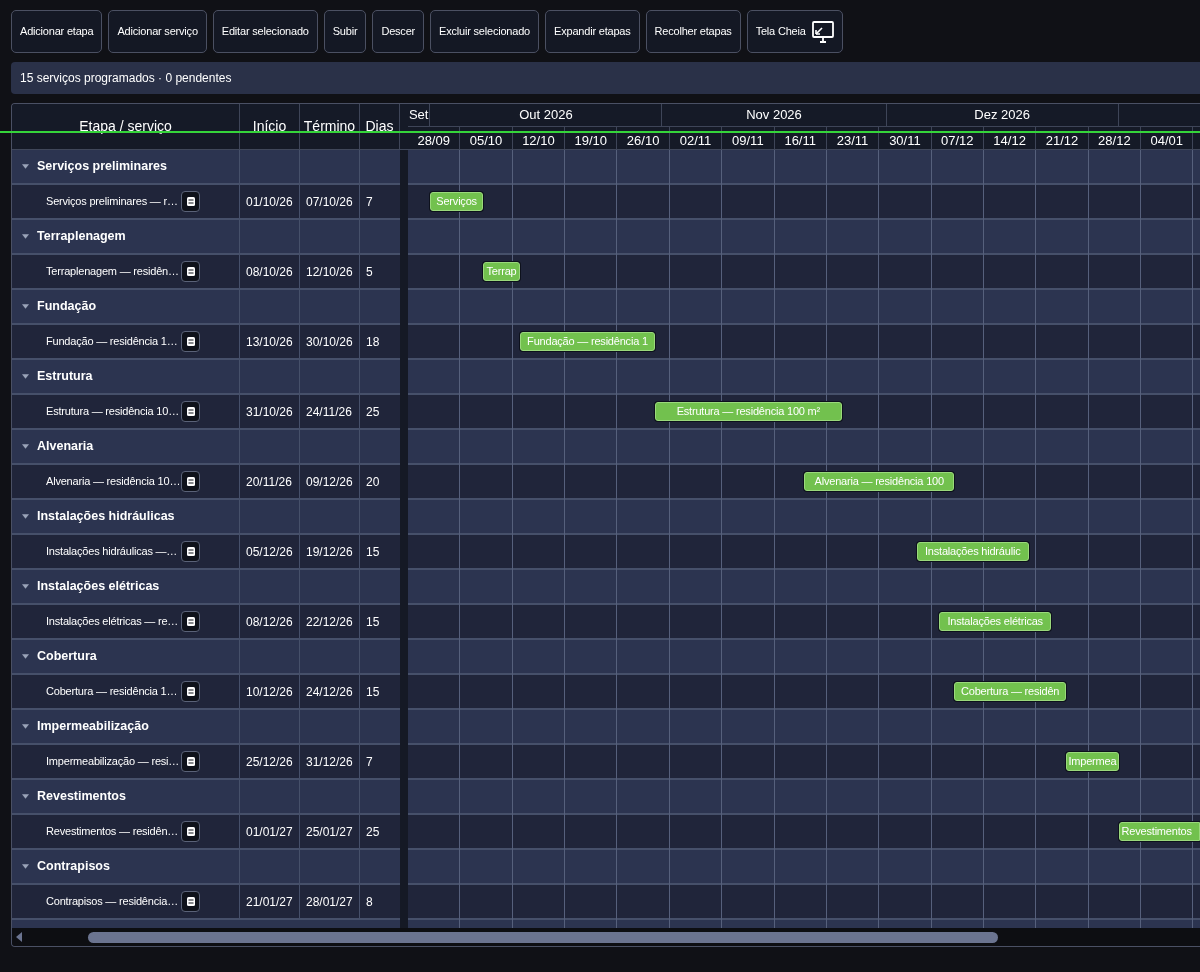 This screenshot has width=1200, height=972. Describe the element at coordinates (373, 341) in the screenshot. I see `duration-days: 18` at that location.